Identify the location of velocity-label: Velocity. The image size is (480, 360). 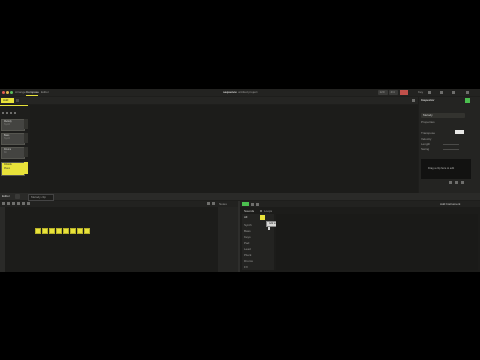
(426, 139).